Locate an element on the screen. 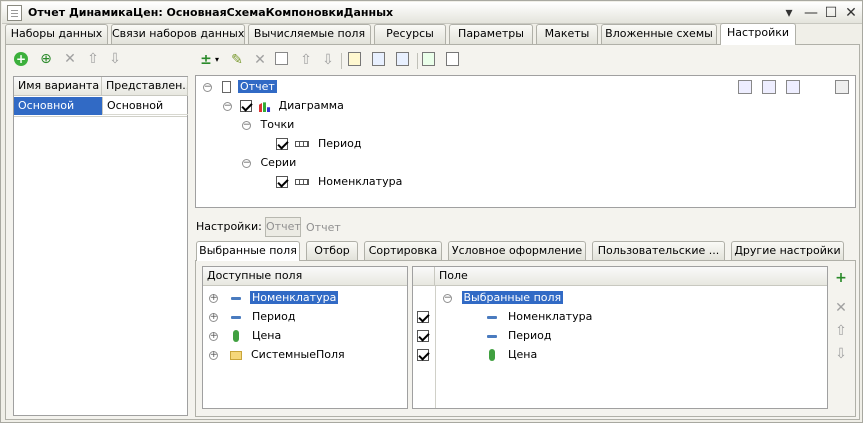  edit-icon: ✎ is located at coordinates (237, 60).